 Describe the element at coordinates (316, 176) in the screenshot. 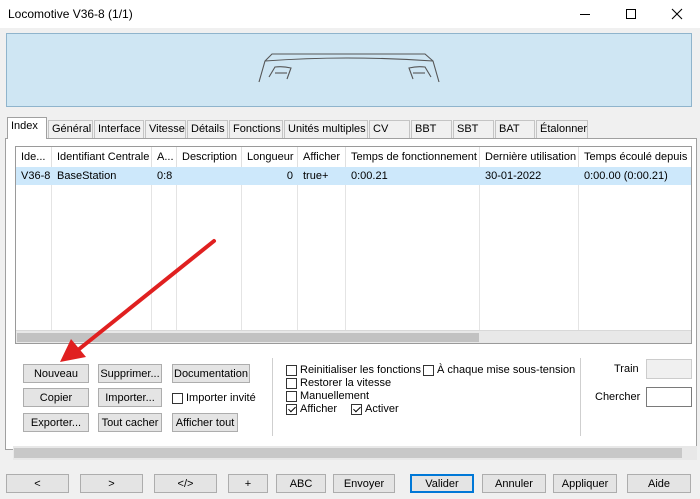

I see `cell-afficher: true+` at that location.